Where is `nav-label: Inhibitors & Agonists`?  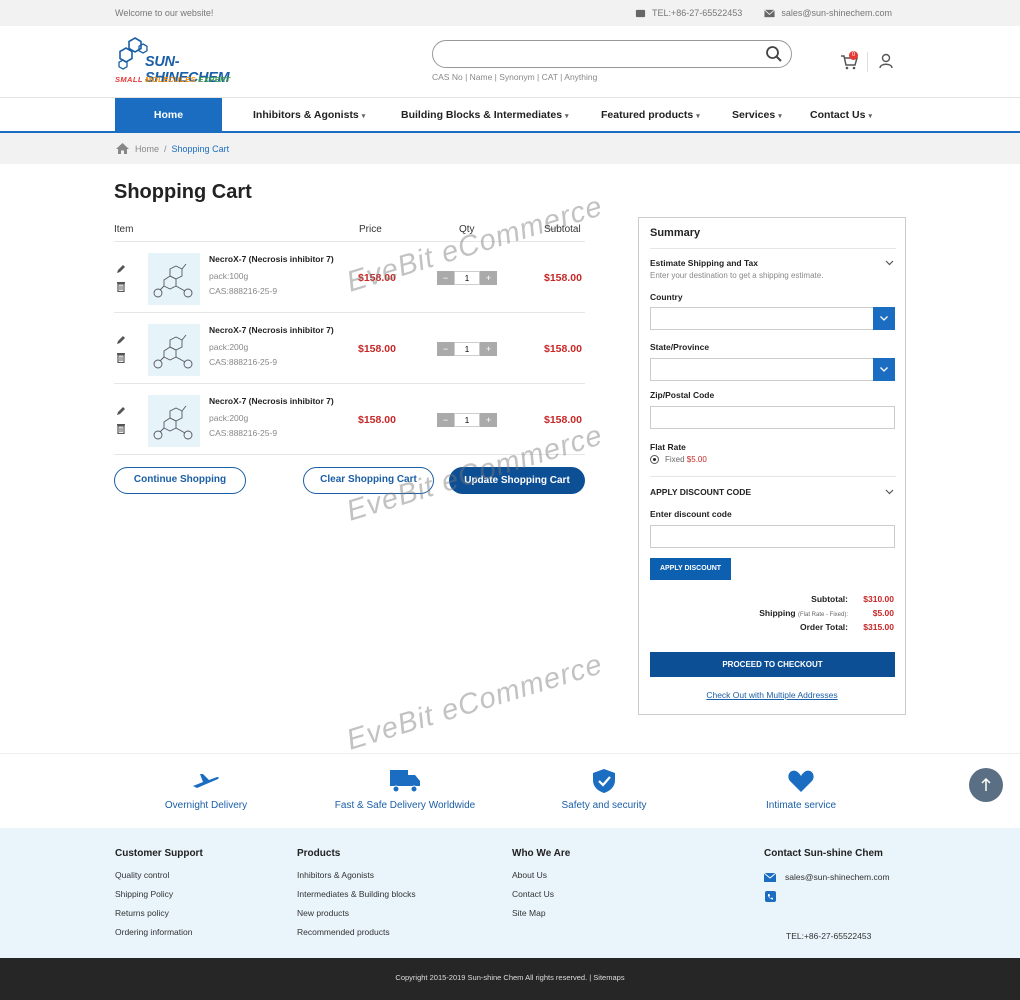 nav-label: Inhibitors & Agonists is located at coordinates (306, 115).